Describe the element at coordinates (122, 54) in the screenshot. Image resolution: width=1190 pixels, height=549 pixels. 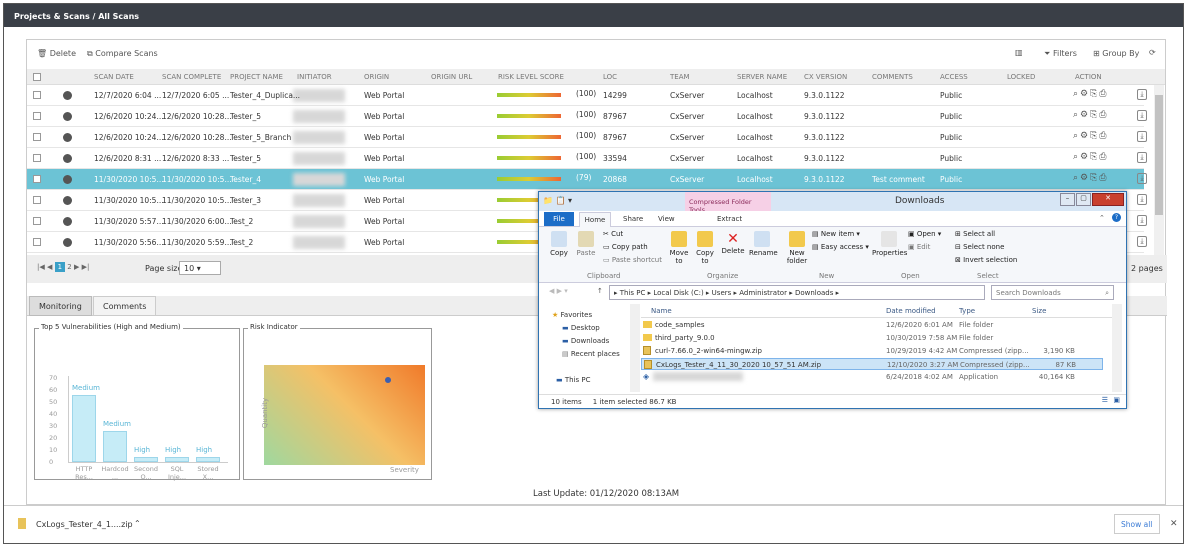
I see `compare-scans-button: ⧉ Compare Scans` at that location.